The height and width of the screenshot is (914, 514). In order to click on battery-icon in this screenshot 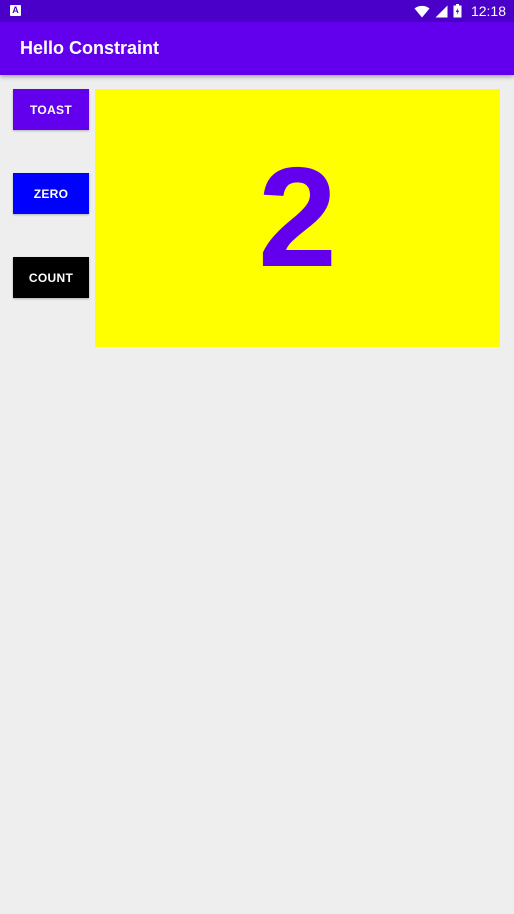, I will do `click(457, 11)`.